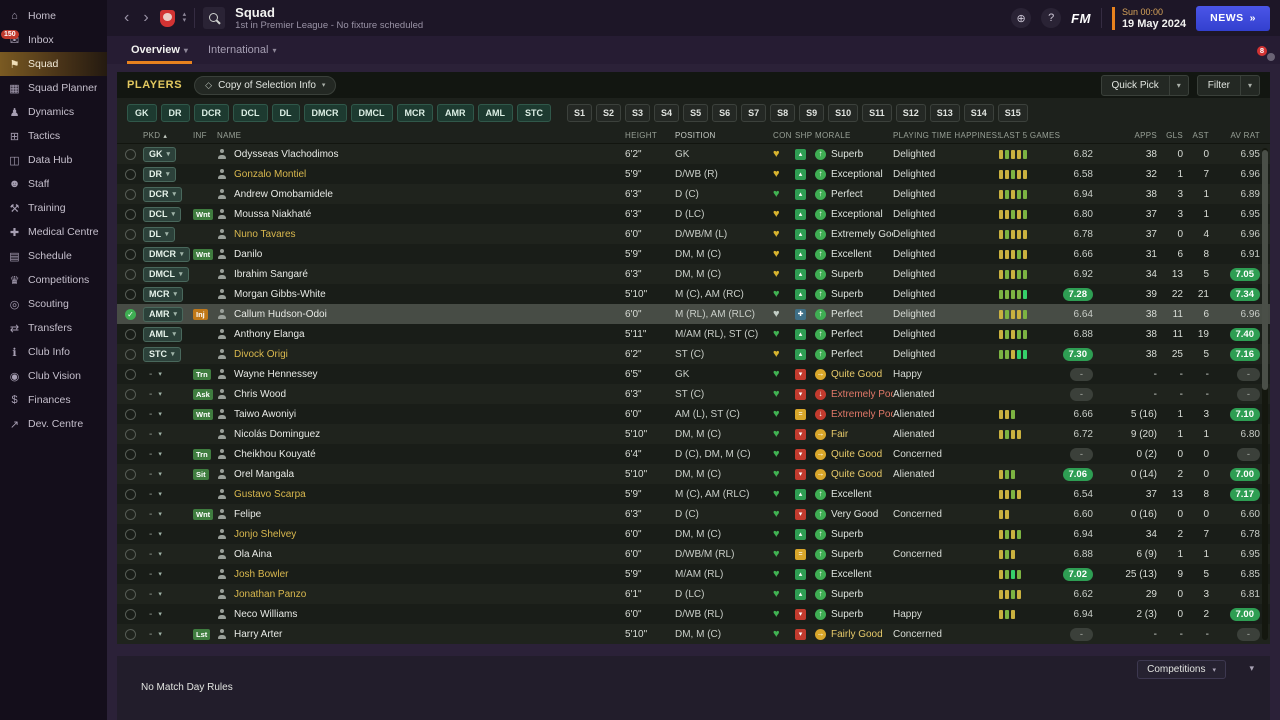 The width and height of the screenshot is (1280, 720). What do you see at coordinates (534, 113) in the screenshot?
I see `position-filter-stc: STC` at bounding box center [534, 113].